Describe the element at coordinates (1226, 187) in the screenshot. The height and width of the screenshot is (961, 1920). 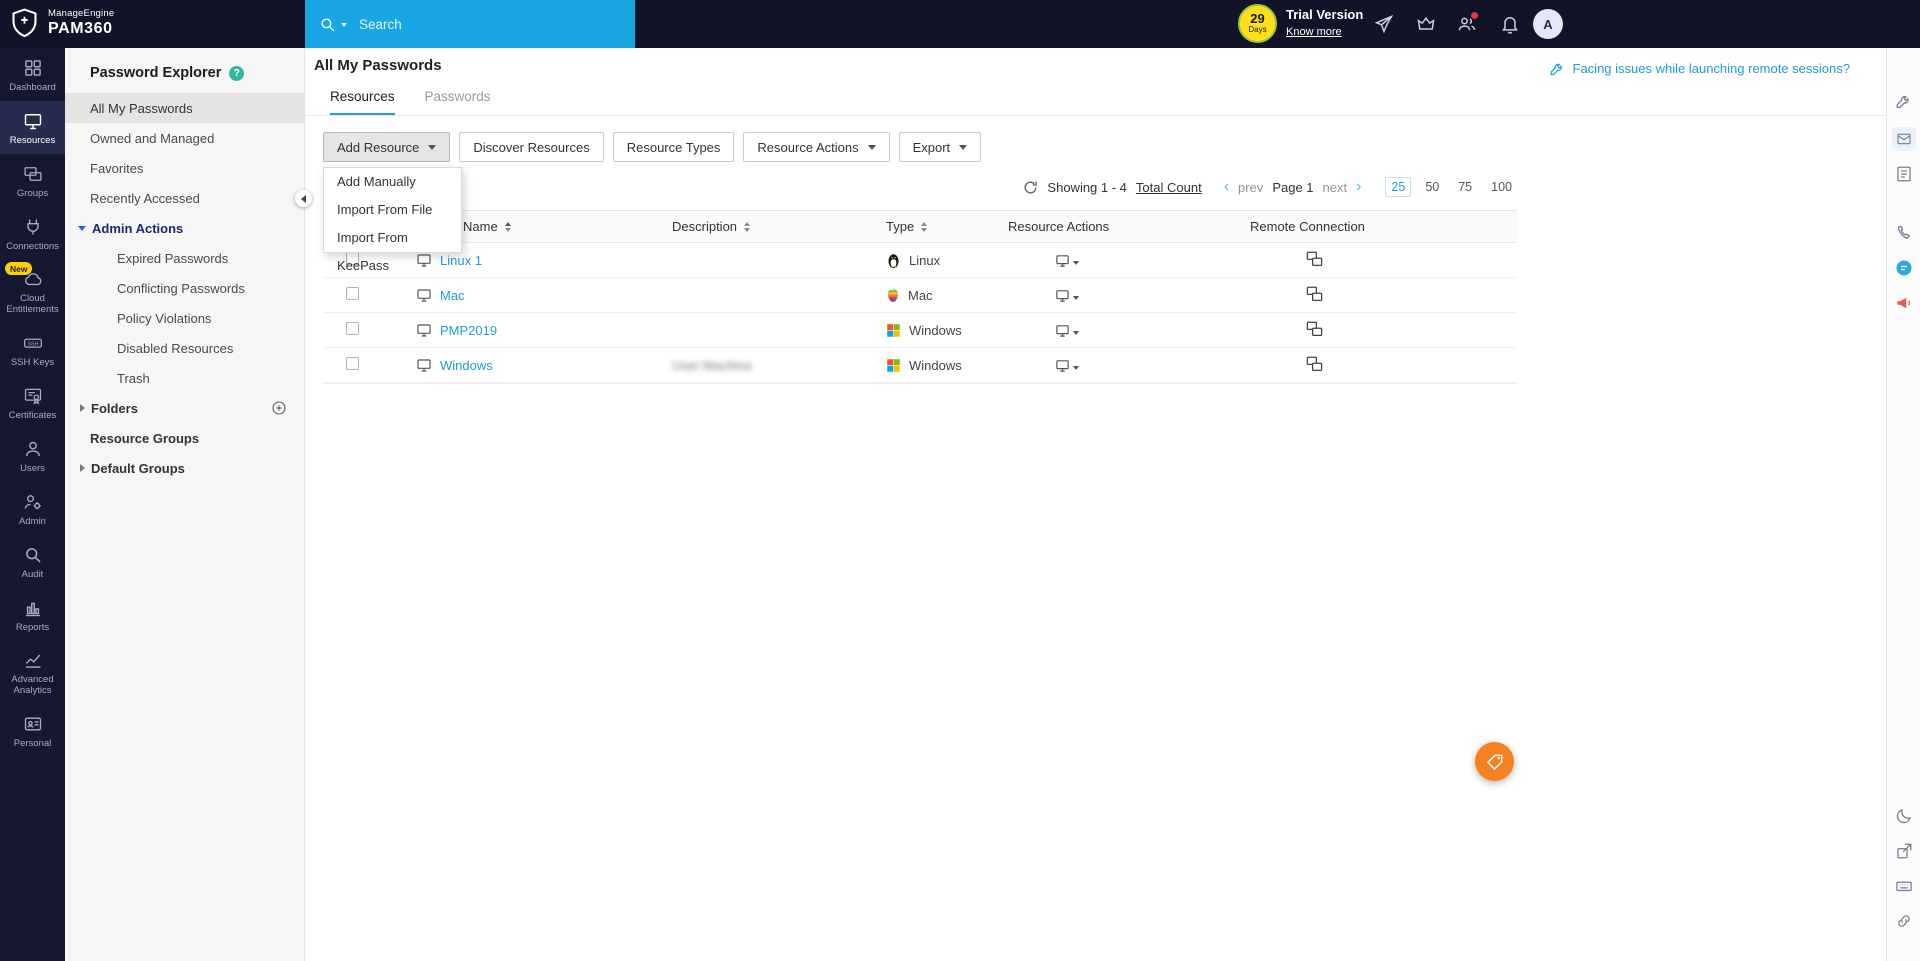
I see `prev-chevron-icon: ‹` at that location.